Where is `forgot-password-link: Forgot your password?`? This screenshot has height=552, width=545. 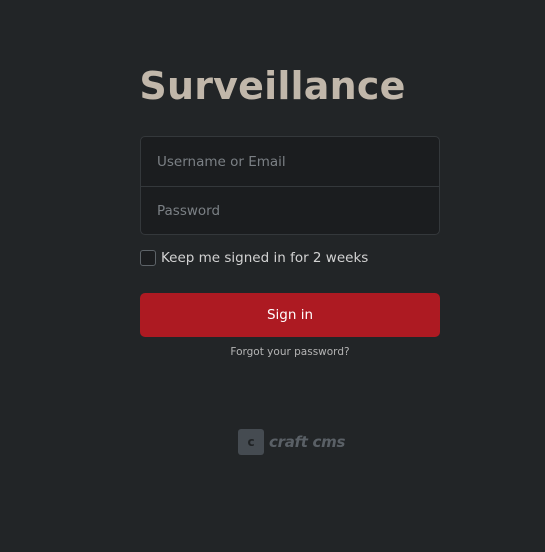 forgot-password-link: Forgot your password? is located at coordinates (272, 352).